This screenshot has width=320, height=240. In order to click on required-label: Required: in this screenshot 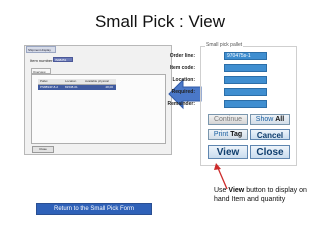, I will do `click(183, 92)`.